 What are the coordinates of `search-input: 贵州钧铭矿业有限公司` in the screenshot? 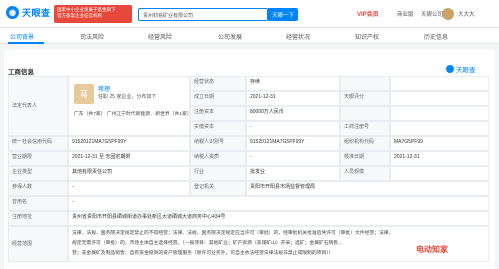 It's located at (203, 14).